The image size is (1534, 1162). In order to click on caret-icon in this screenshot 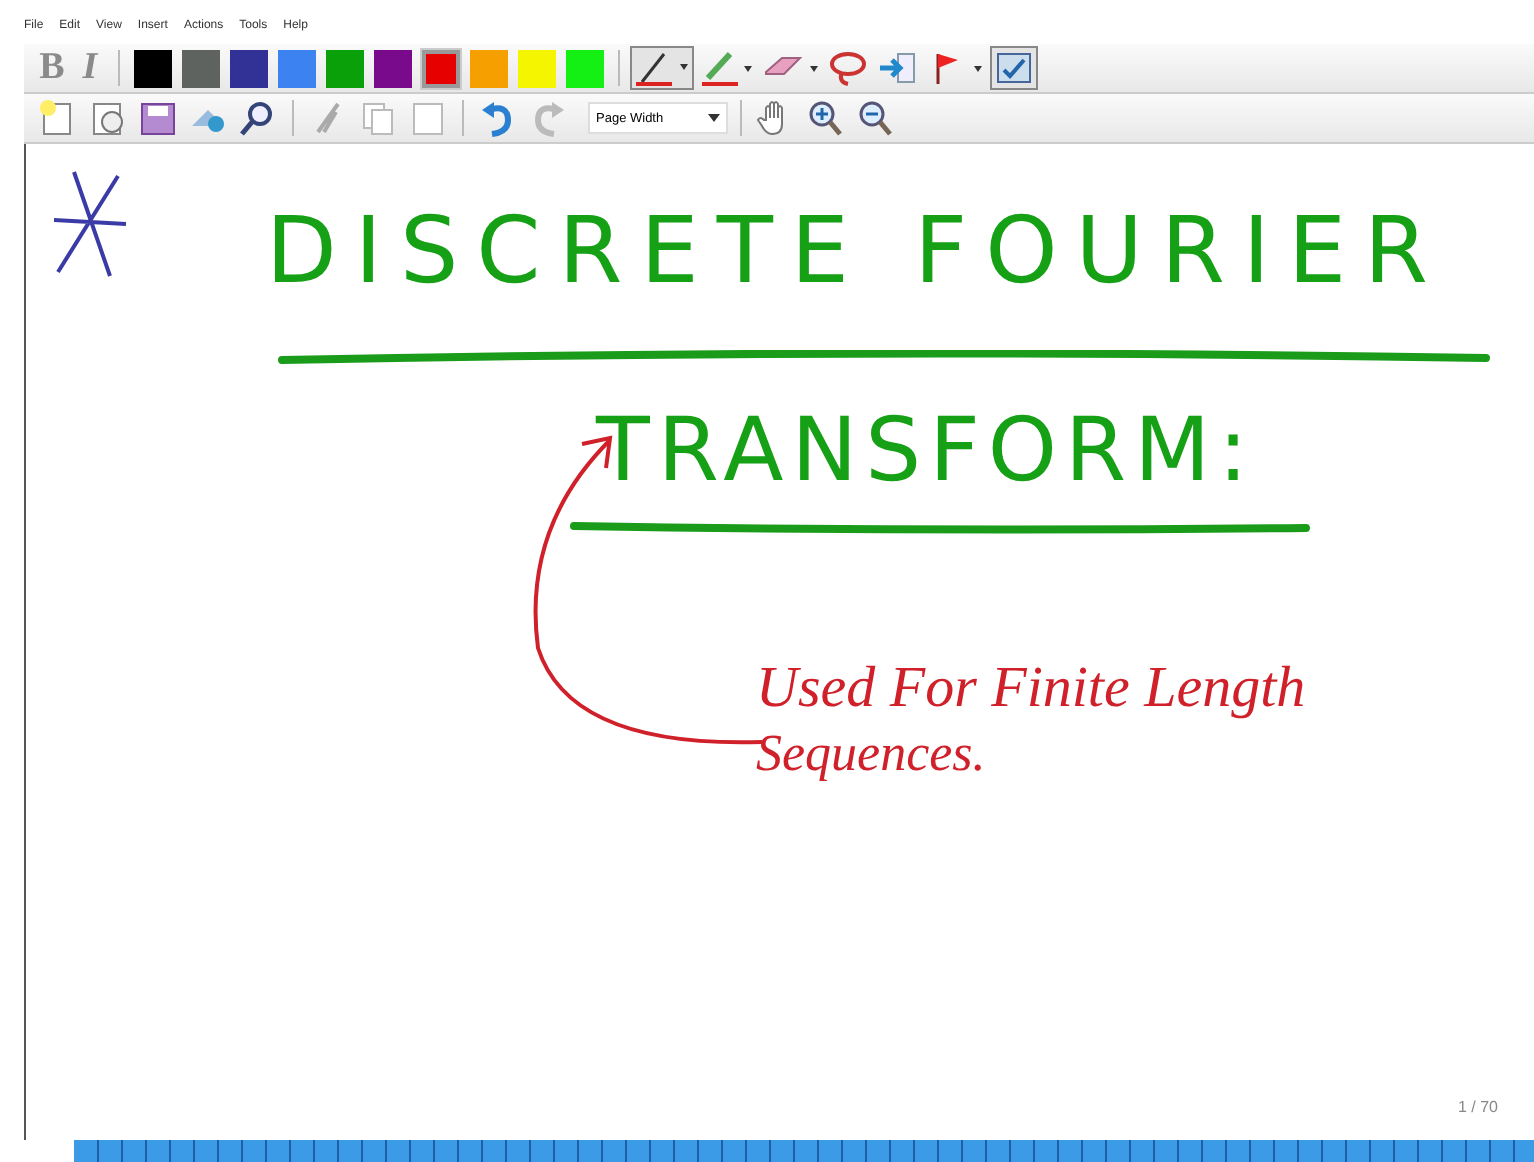, I will do `click(714, 118)`.